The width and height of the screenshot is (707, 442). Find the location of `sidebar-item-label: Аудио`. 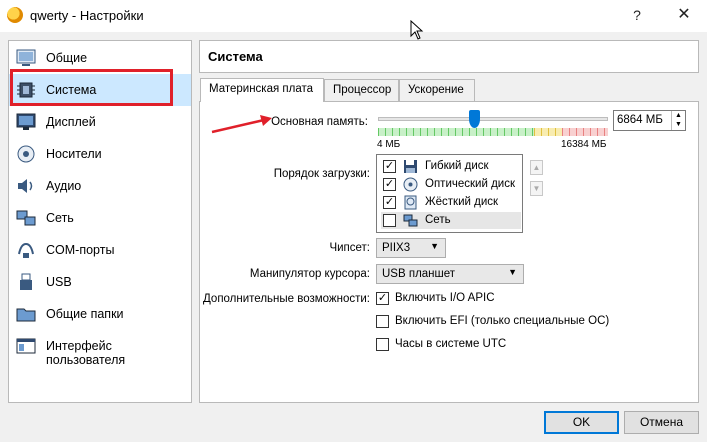

sidebar-item-label: Аудио is located at coordinates (64, 186).